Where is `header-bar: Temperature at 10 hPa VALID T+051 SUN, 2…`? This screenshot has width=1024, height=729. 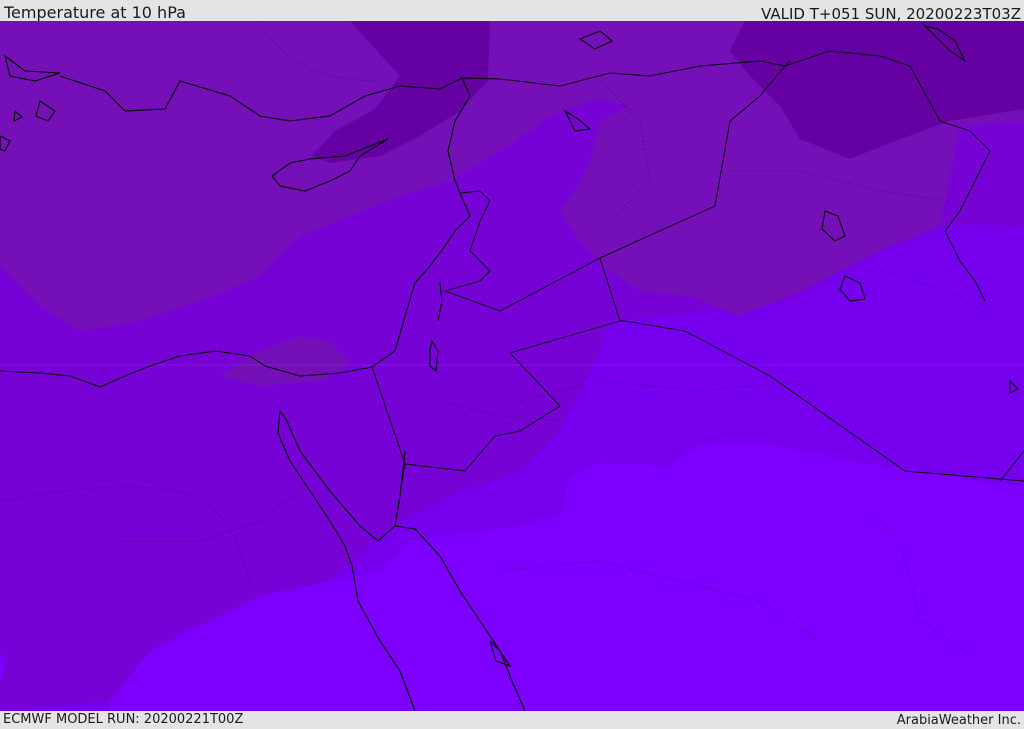
header-bar: Temperature at 10 hPa VALID T+051 SUN, 2… is located at coordinates (512, 11).